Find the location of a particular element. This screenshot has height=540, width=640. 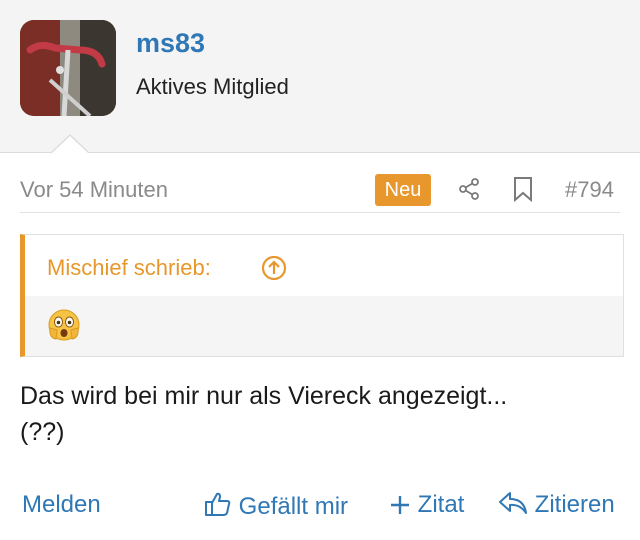

like-label: Gefällt mir is located at coordinates (293, 506).